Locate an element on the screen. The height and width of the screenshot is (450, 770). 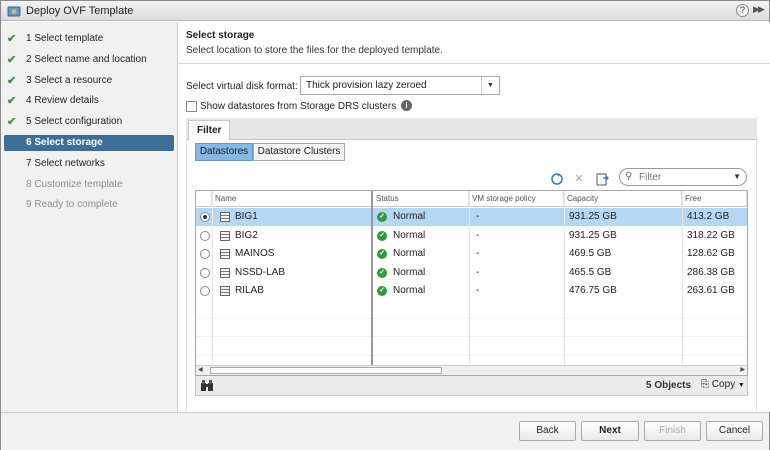
filter-search-box: ⚲ ▼ is located at coordinates (683, 177).